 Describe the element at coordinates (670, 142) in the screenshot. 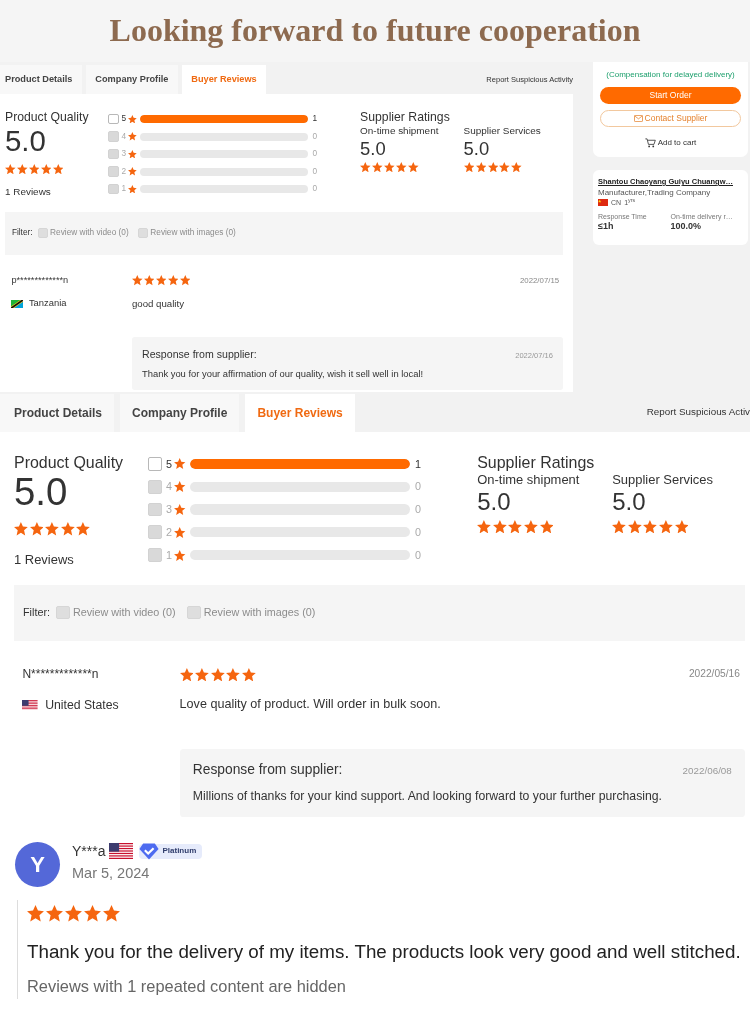

I see `add-to-cart-button: Add to cart` at that location.